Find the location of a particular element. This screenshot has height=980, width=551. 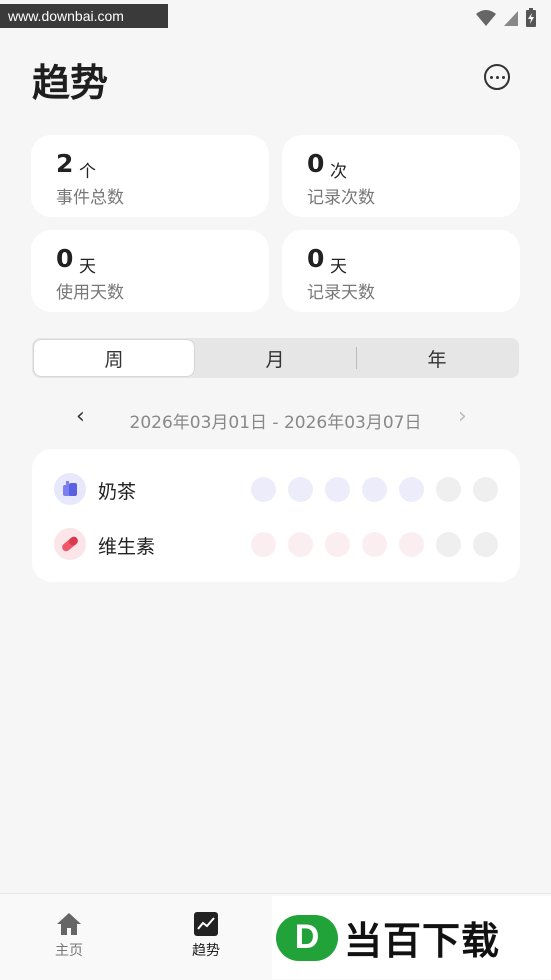

segment-month: 月 is located at coordinates (275, 358).